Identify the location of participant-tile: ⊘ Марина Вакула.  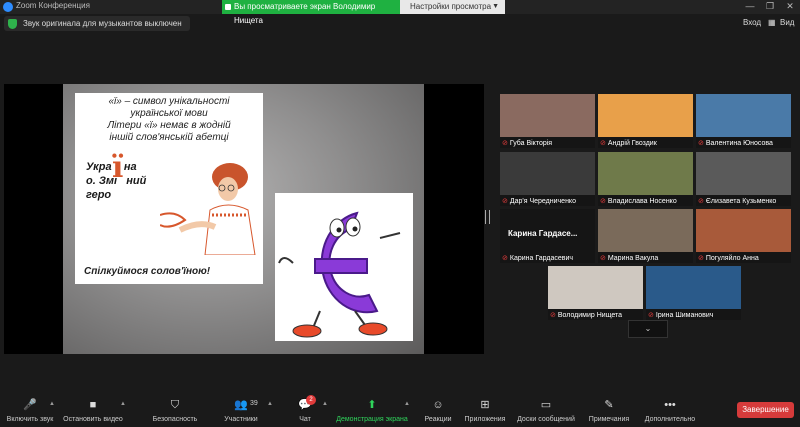
(645, 236).